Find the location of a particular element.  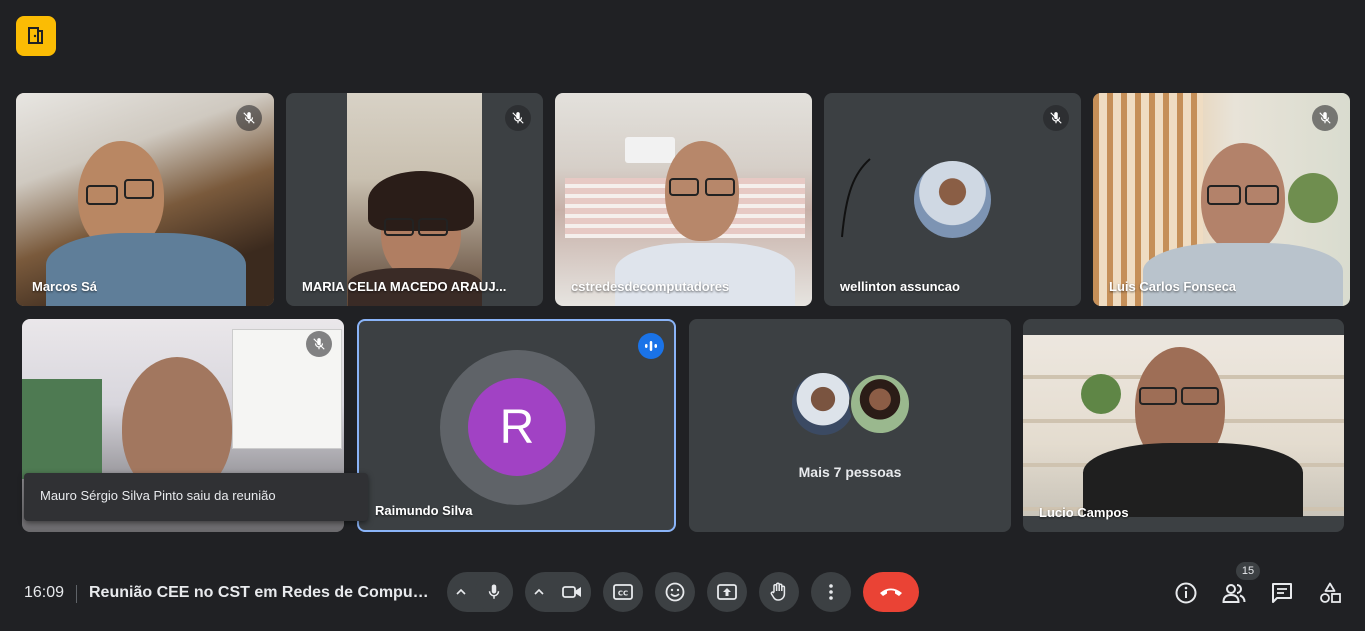

activities-icon is located at coordinates (1330, 592).